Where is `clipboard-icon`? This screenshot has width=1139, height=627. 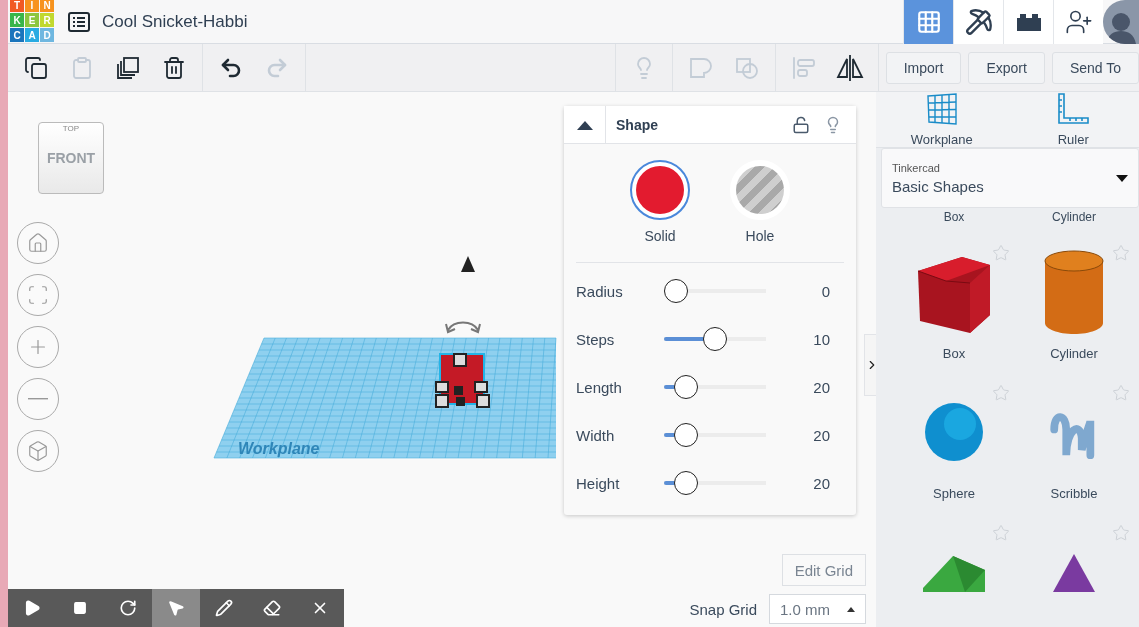
clipboard-icon is located at coordinates (82, 67).